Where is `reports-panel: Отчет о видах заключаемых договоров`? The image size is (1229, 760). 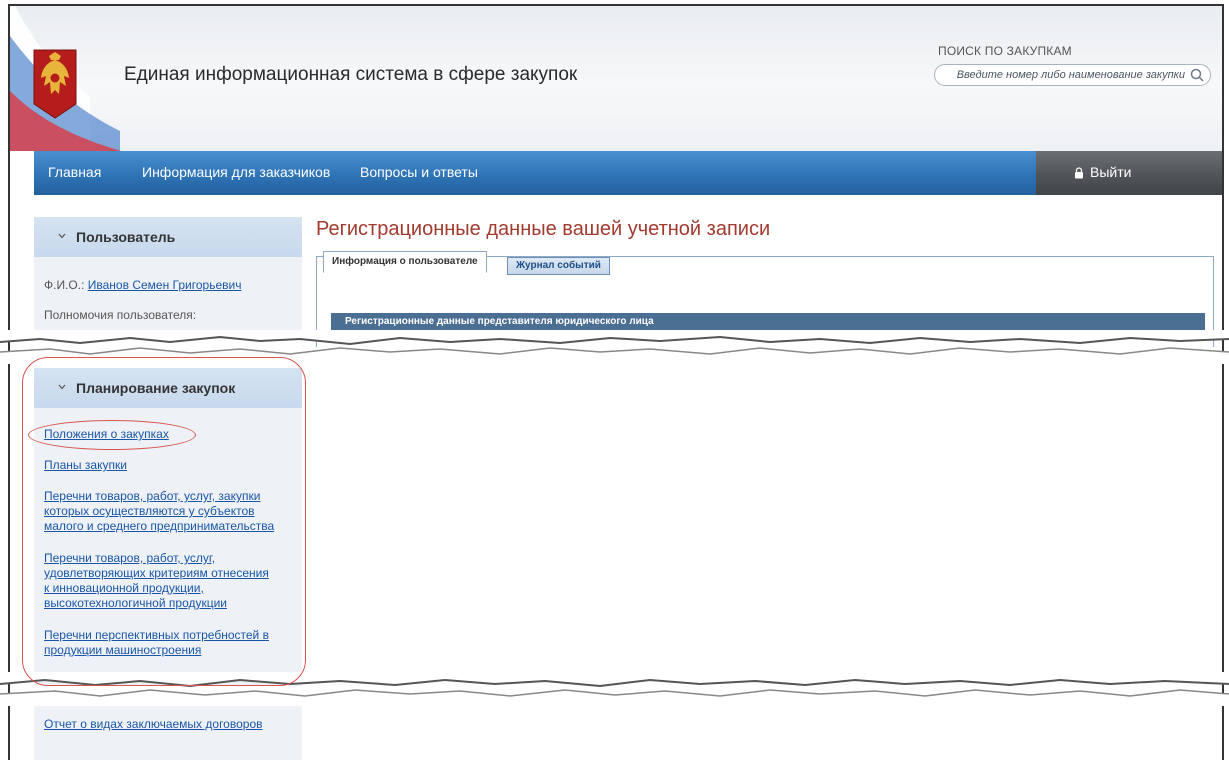 reports-panel: Отчет о видах заключаемых договоров is located at coordinates (168, 730).